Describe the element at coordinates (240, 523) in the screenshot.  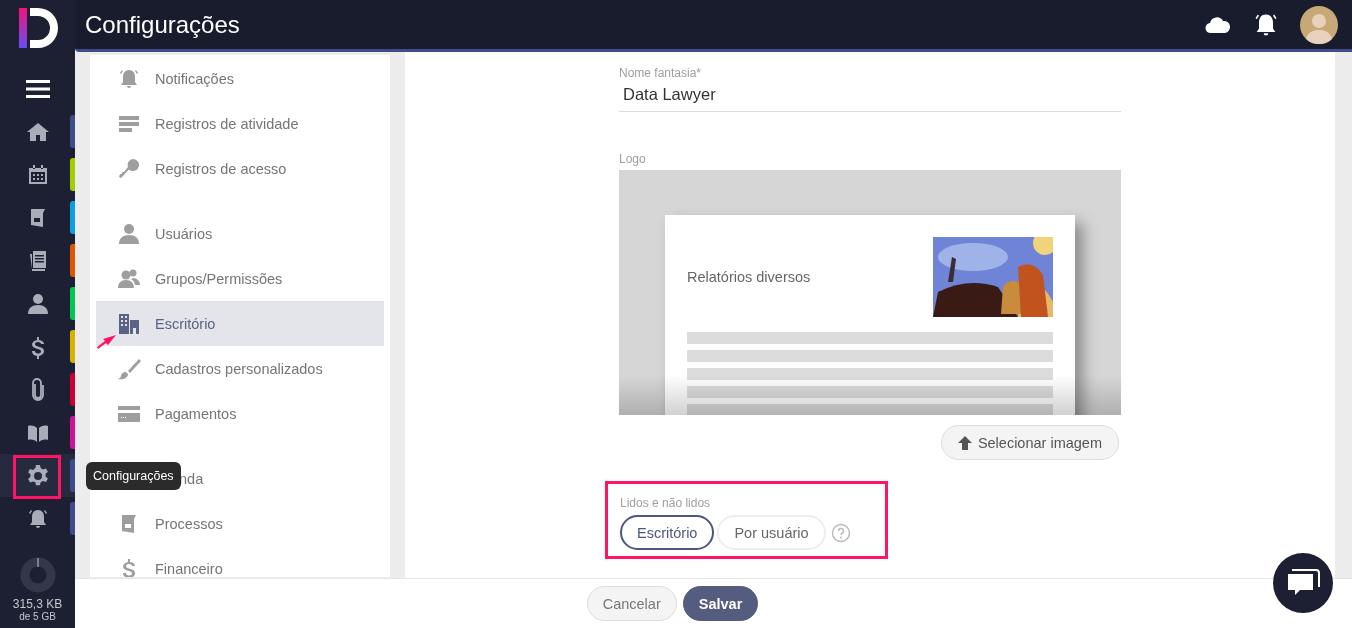
I see `settings-menu-item: Processos` at that location.